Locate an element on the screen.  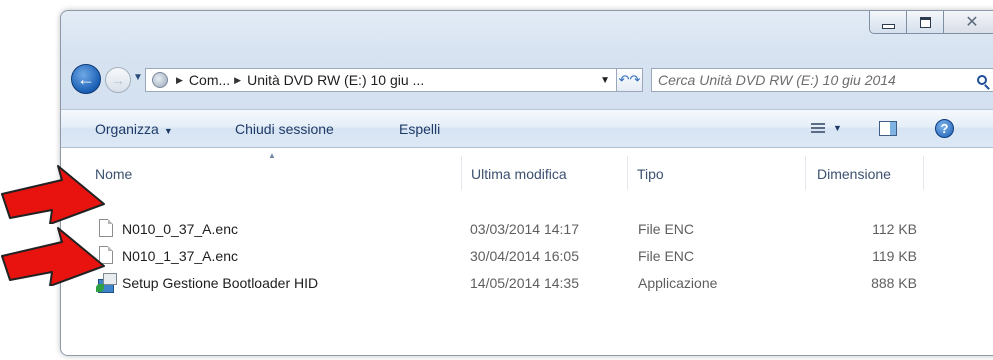
back-button: ← is located at coordinates (86, 79).